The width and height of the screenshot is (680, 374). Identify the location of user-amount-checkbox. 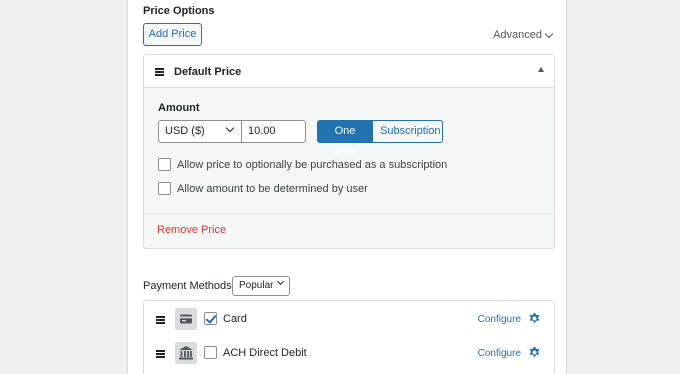
(164, 188).